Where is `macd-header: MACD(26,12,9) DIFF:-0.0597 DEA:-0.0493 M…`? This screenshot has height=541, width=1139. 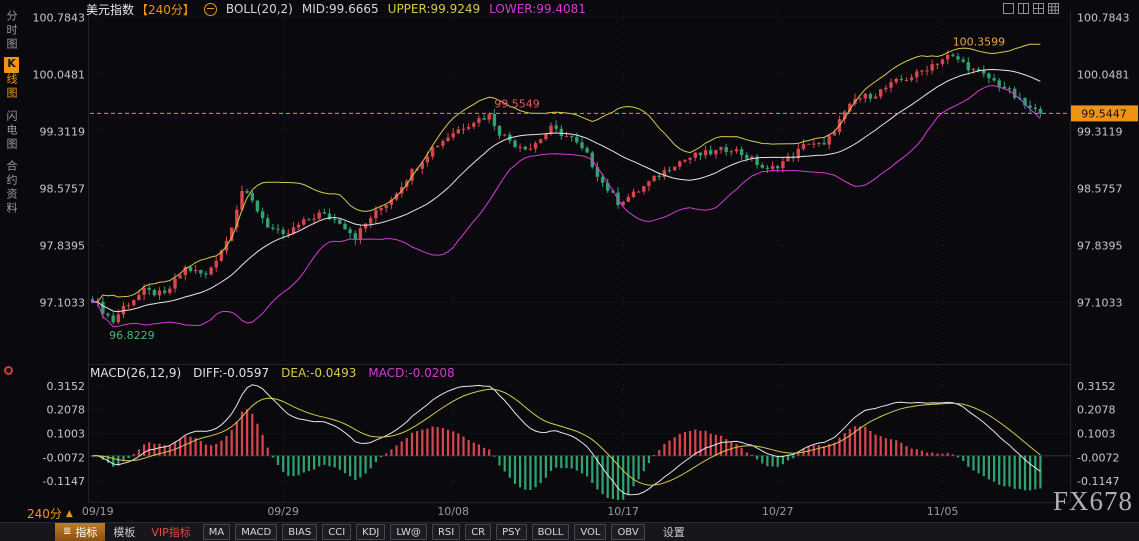
macd-header: MACD(26,12,9) DIFF:-0.0597 DEA:-0.0493 M… is located at coordinates (272, 373).